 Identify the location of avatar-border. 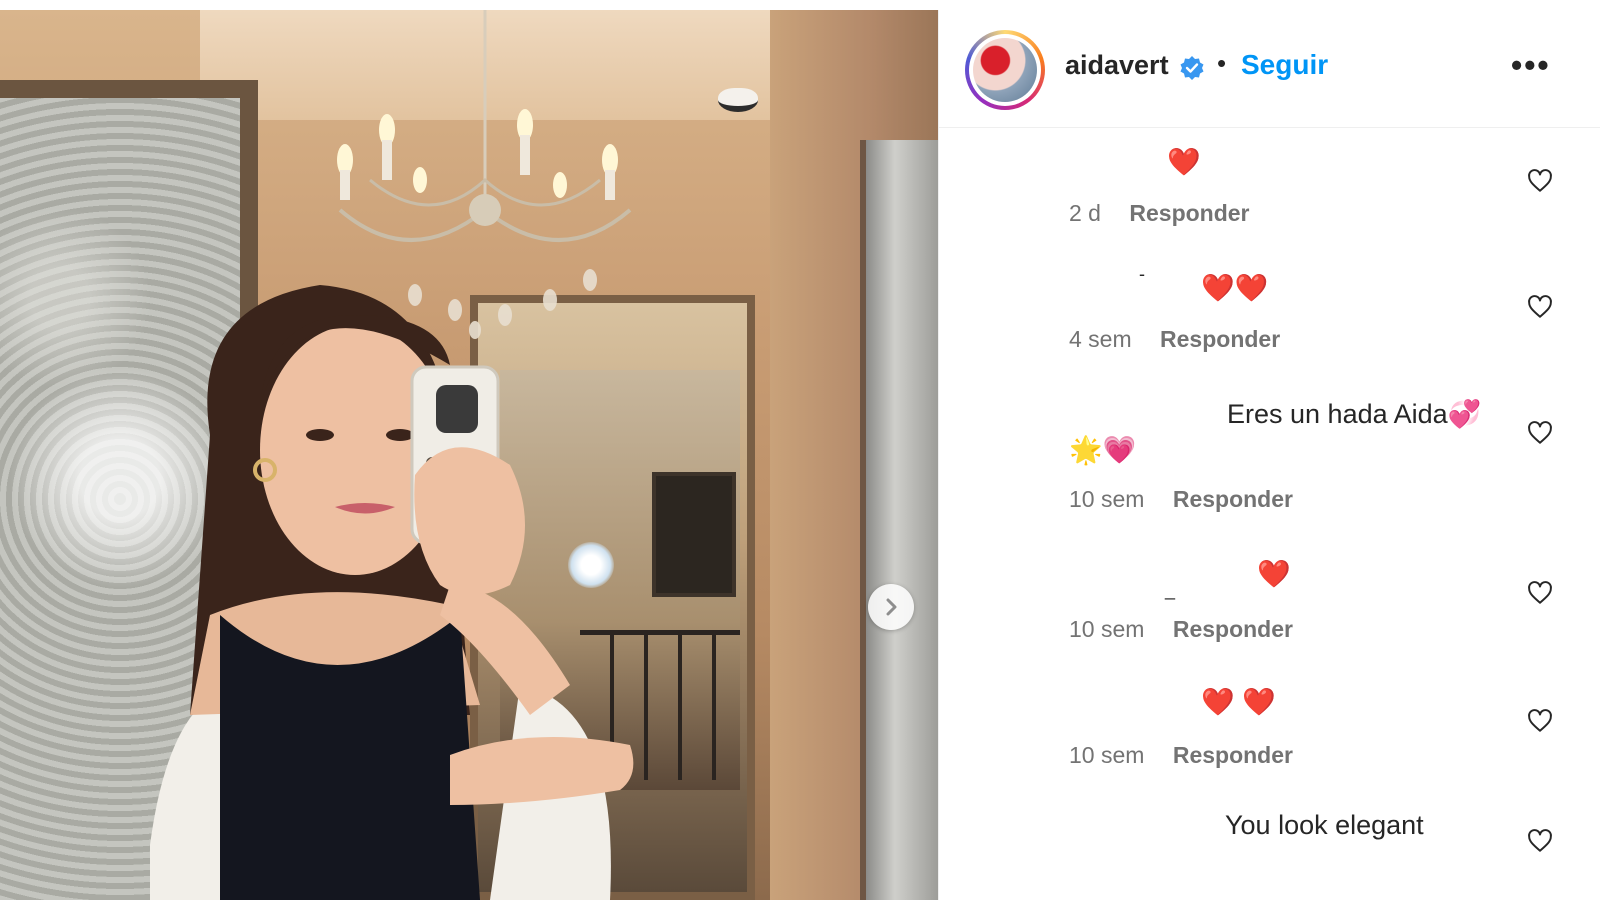
(1005, 70).